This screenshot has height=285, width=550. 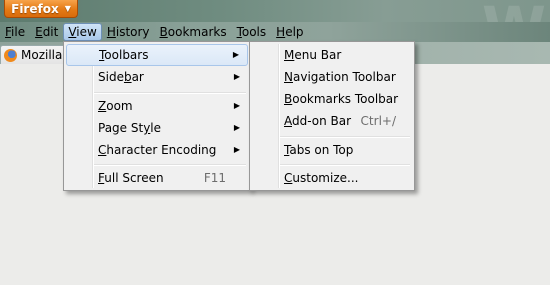 I want to click on tab-label: Mozilla, so click(x=42, y=55).